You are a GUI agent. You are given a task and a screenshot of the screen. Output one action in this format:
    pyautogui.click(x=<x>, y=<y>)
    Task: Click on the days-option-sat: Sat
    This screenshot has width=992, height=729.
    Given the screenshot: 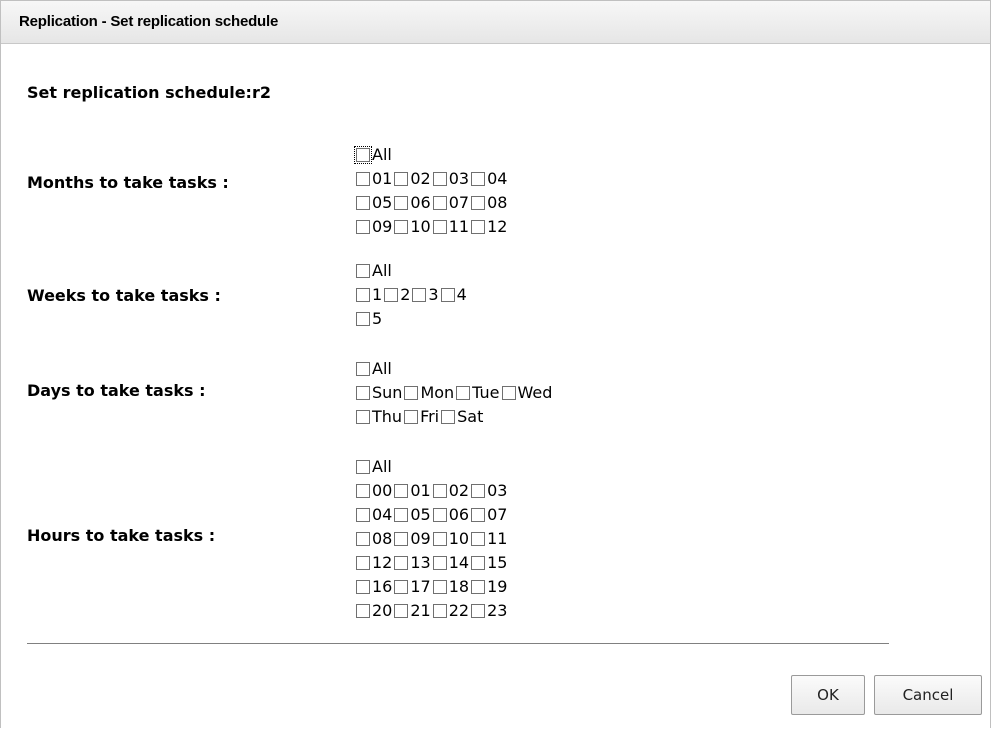 What is the action you would take?
    pyautogui.click(x=462, y=417)
    